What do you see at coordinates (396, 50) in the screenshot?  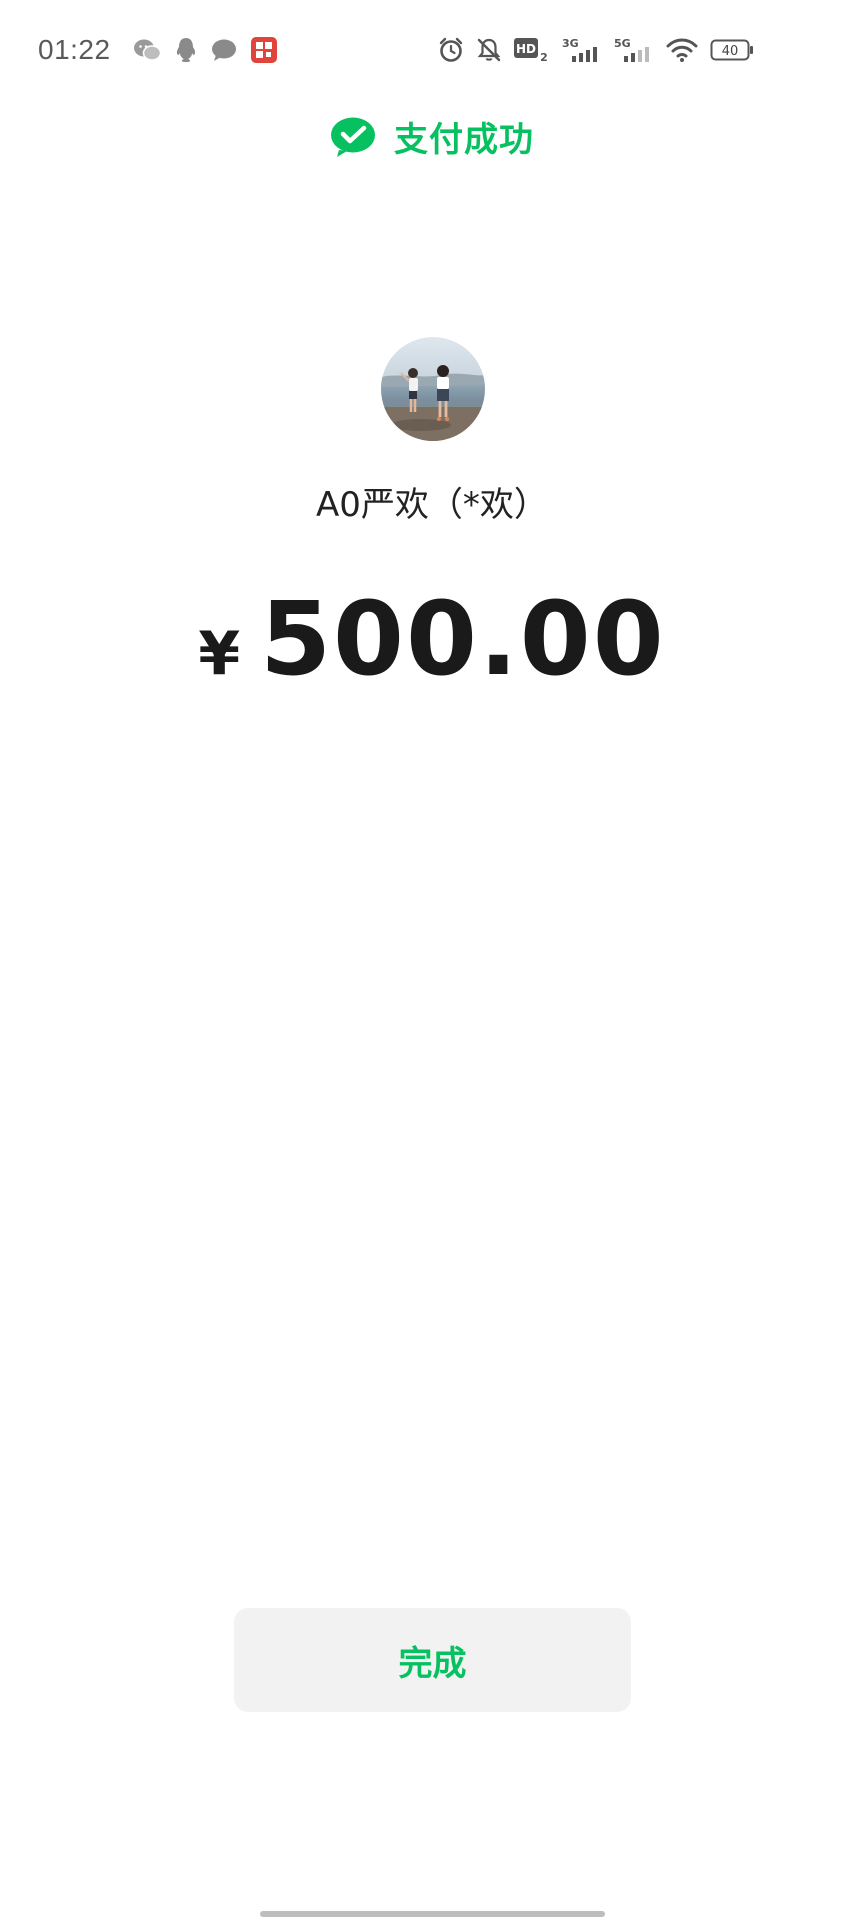 I see `status-bar: 01:22 HD 2 3G 5G 40` at bounding box center [396, 50].